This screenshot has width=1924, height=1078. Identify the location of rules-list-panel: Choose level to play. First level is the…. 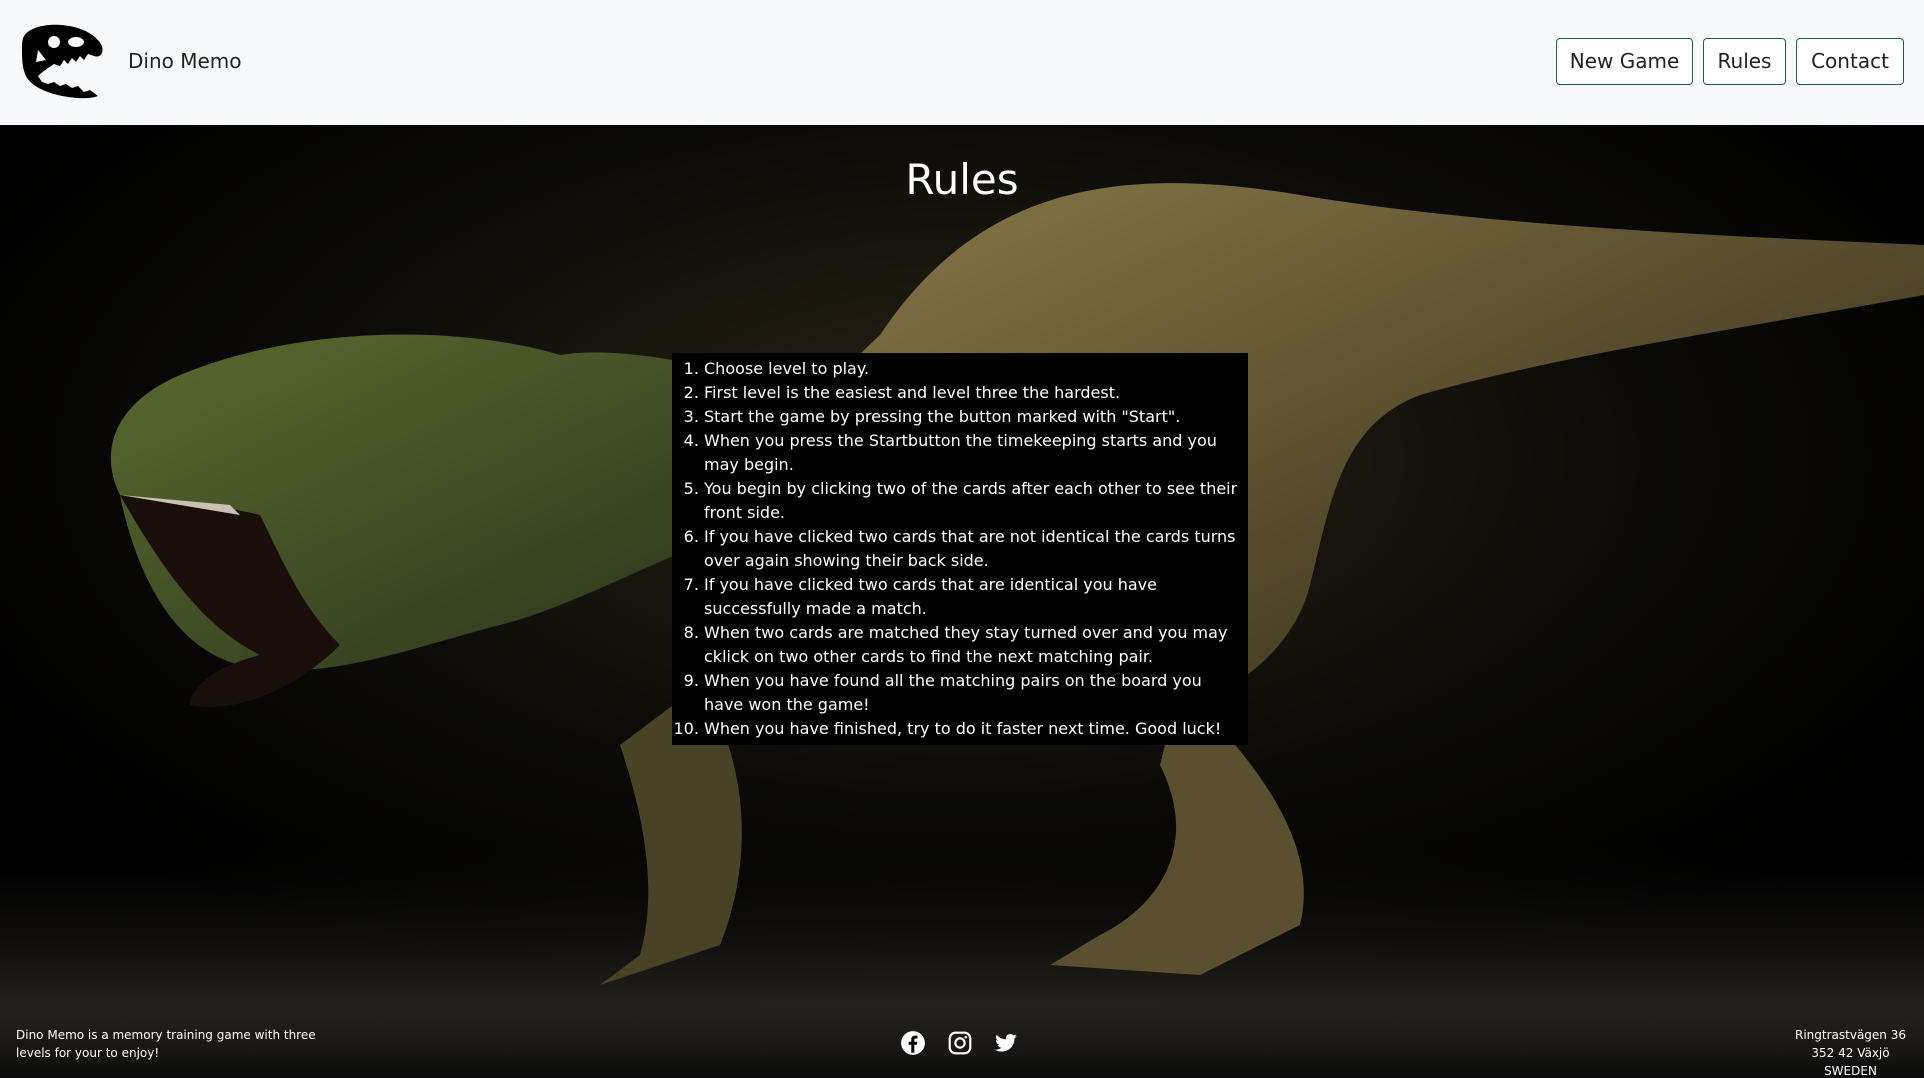
(960, 549).